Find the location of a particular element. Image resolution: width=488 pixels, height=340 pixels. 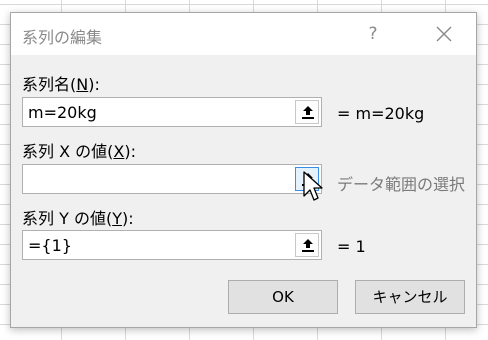

y-values-field: ={1} is located at coordinates (172, 245).